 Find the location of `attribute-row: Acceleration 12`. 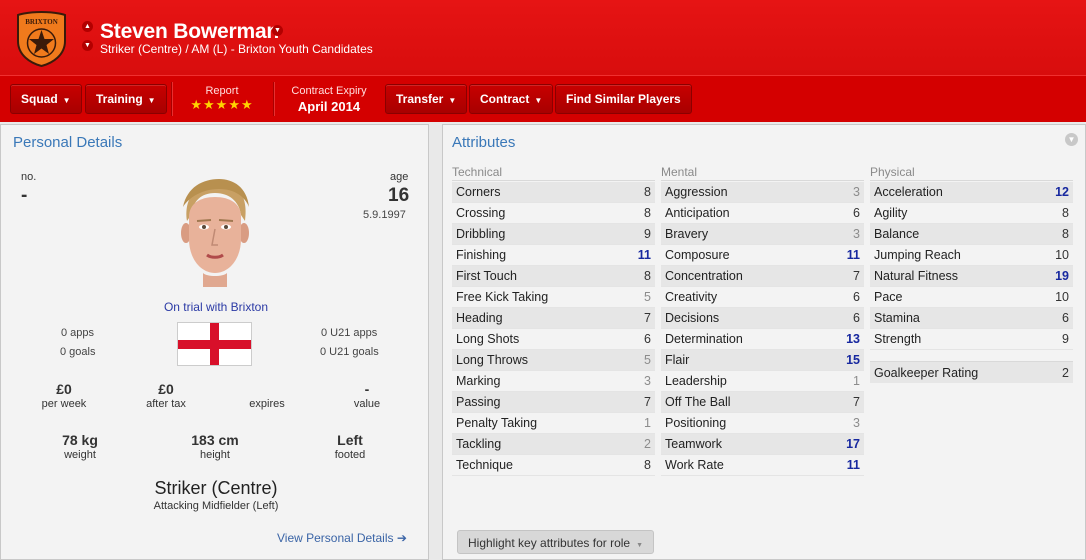

attribute-row: Acceleration 12 is located at coordinates (971, 192).